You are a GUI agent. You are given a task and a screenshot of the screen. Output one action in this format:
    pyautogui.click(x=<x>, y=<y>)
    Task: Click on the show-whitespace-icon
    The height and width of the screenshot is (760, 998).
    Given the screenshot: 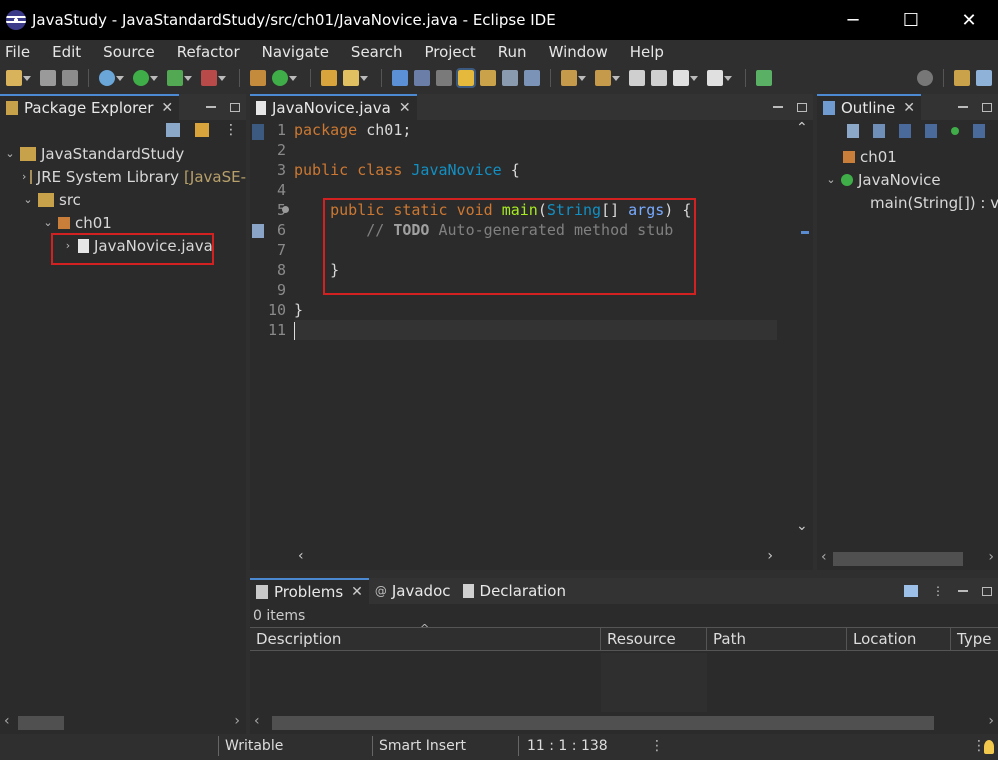 What is the action you would take?
    pyautogui.click(x=510, y=78)
    